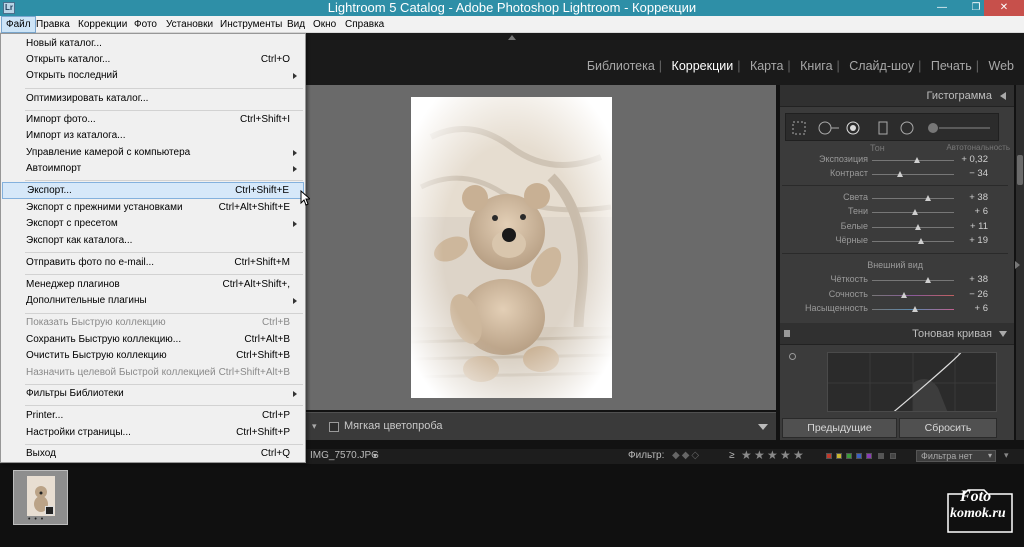 The height and width of the screenshot is (547, 1024). I want to click on flag-filter-icon: ◆◆◇, so click(686, 455).